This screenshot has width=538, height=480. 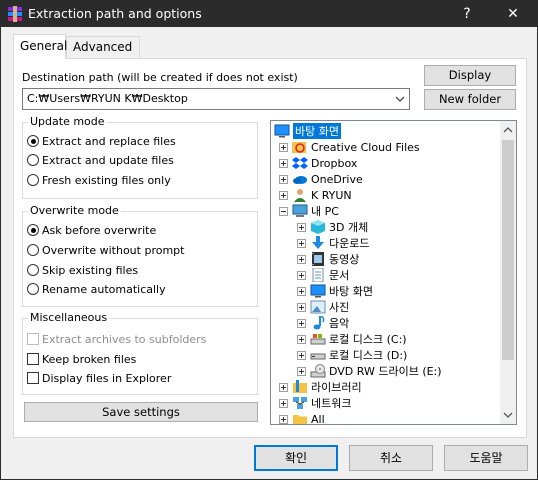 I want to click on rename-automatically-radio: Rename automatically, so click(x=96, y=289).